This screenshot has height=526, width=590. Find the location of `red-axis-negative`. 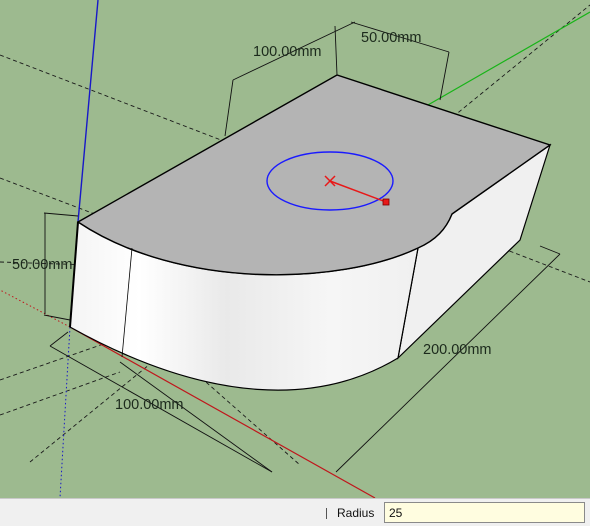

red-axis-negative is located at coordinates (35, 308).